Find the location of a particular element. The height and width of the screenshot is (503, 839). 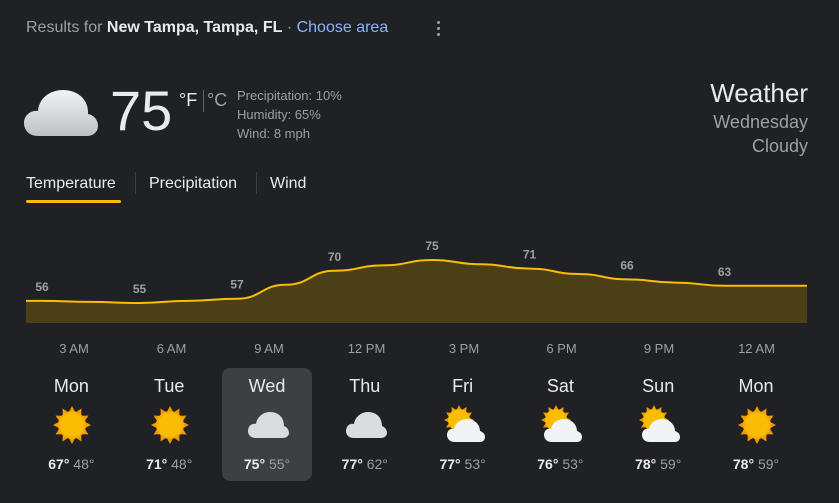

day-temperatures: 71° 48° is located at coordinates (169, 464).